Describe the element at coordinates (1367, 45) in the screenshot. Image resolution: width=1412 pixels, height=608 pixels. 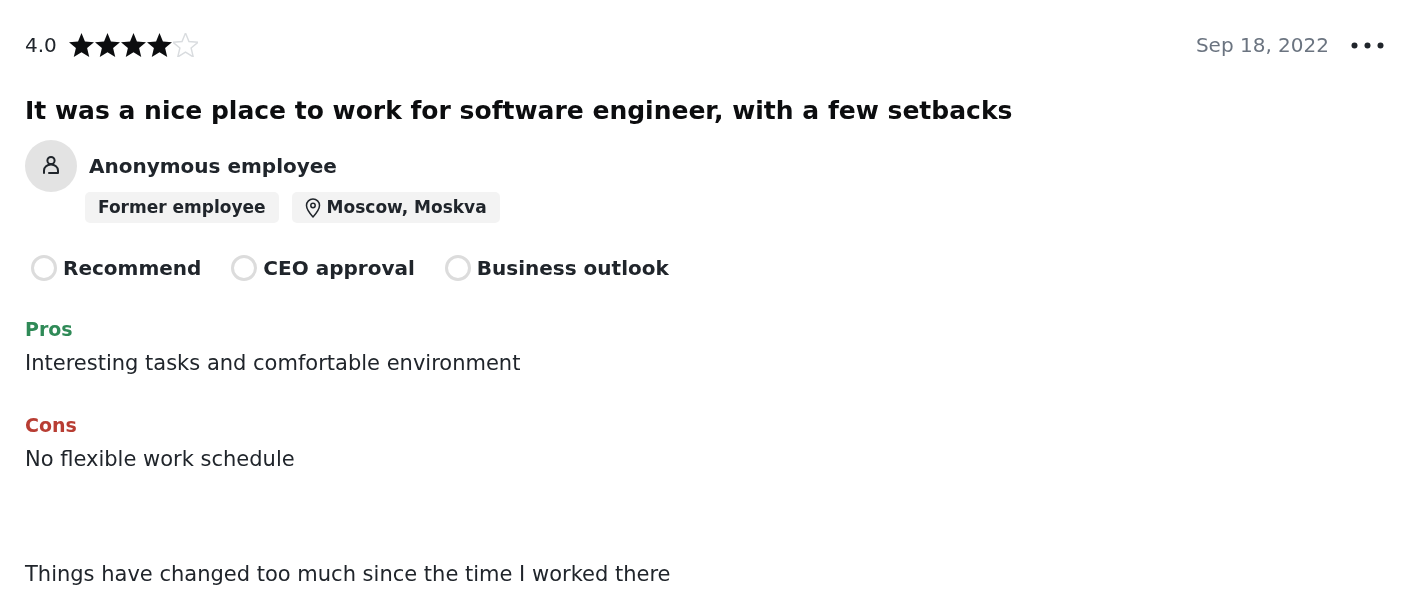
I see `more-options-icon` at that location.